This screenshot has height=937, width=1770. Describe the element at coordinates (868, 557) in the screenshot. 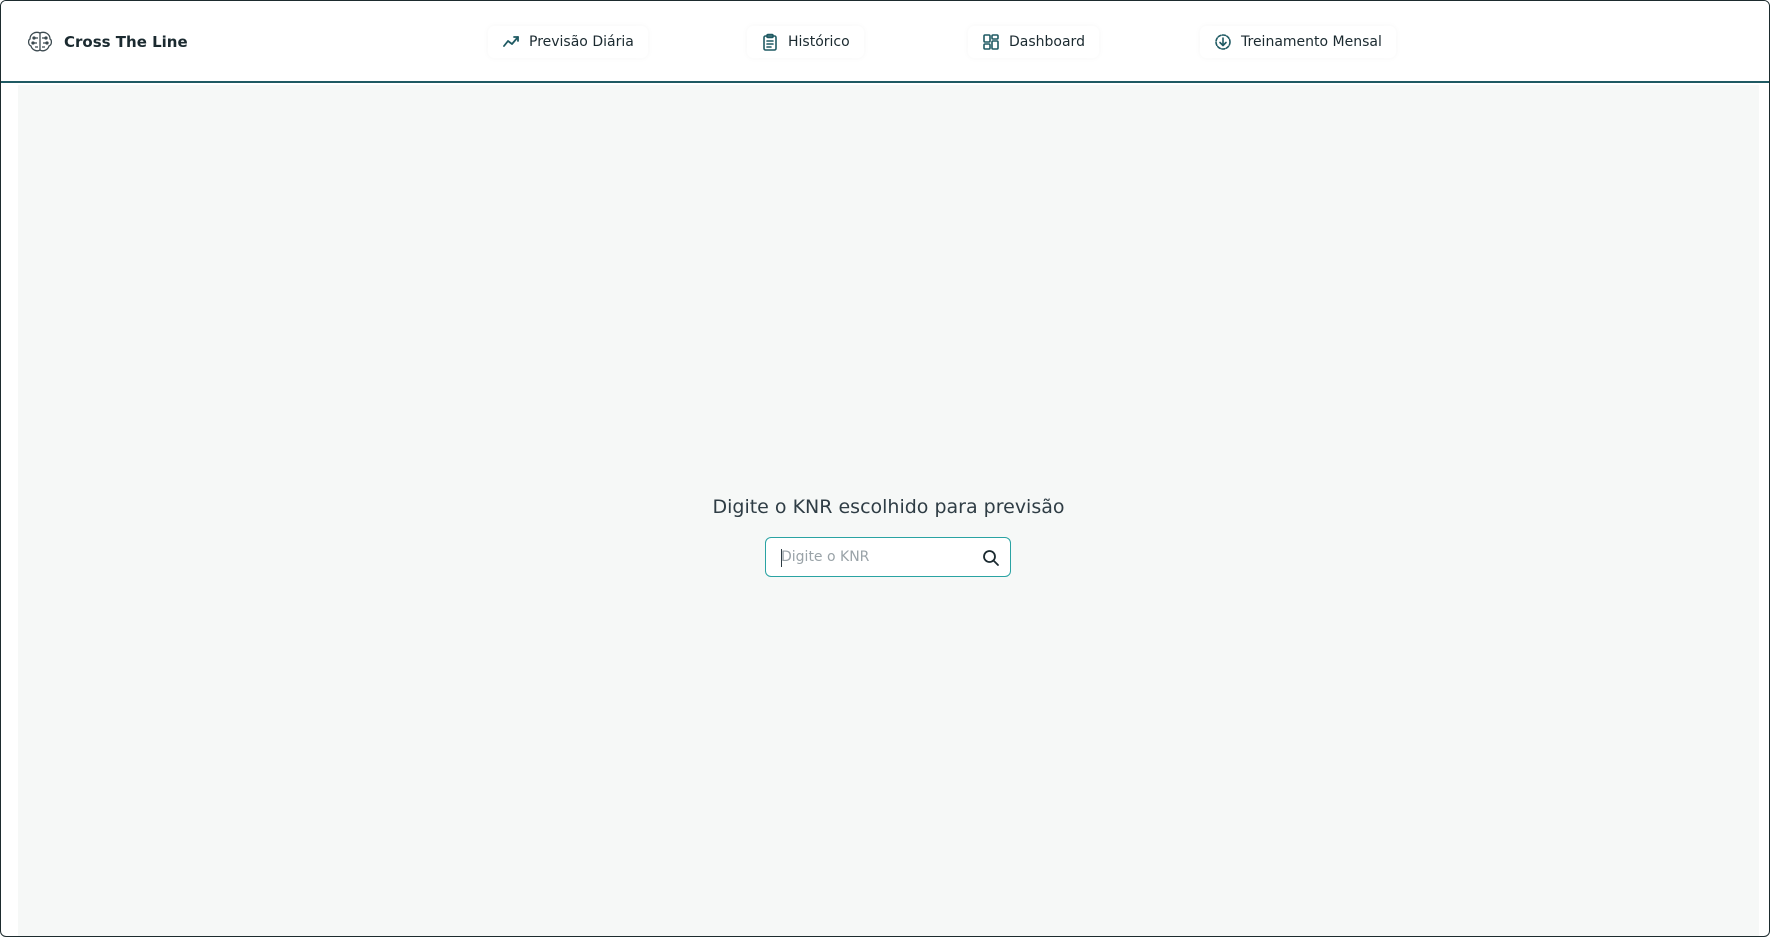

I see `knr-search-input` at that location.